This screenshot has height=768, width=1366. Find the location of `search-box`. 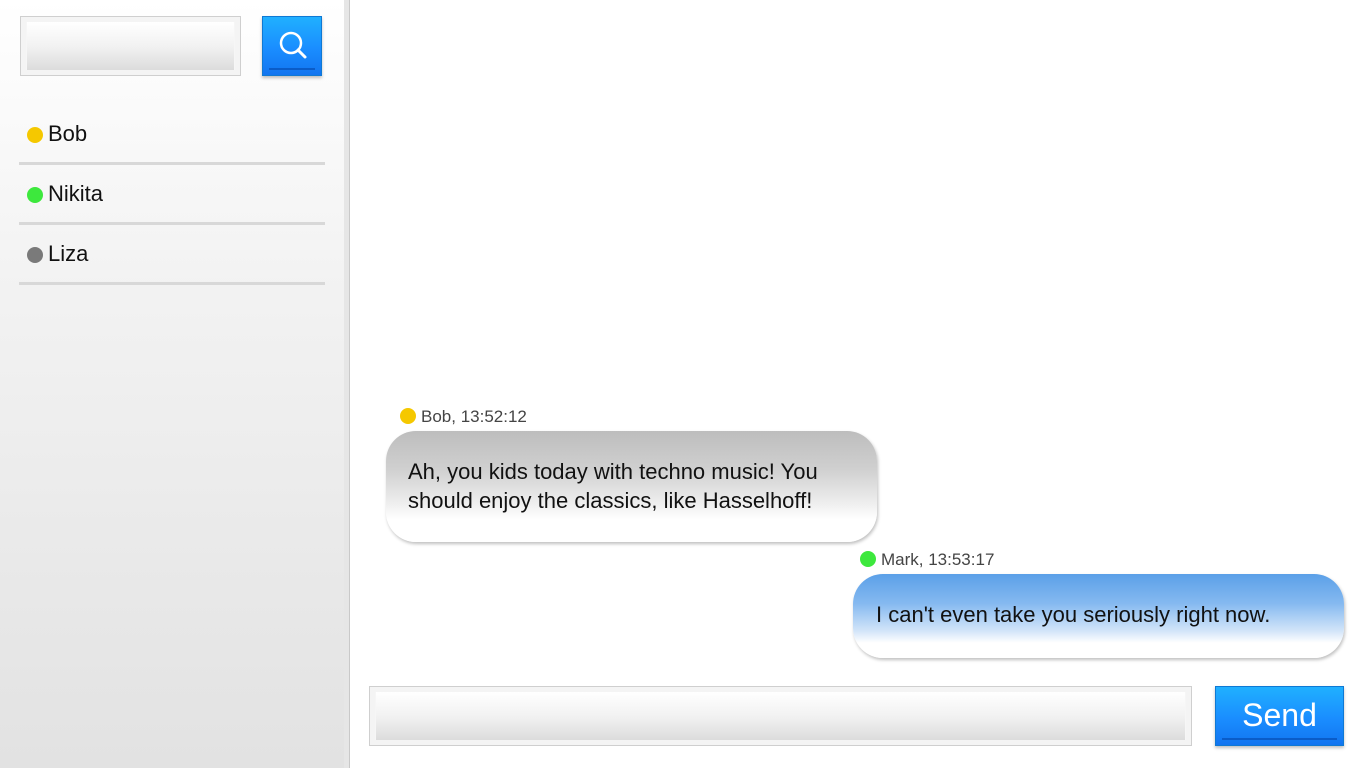

search-box is located at coordinates (130, 46).